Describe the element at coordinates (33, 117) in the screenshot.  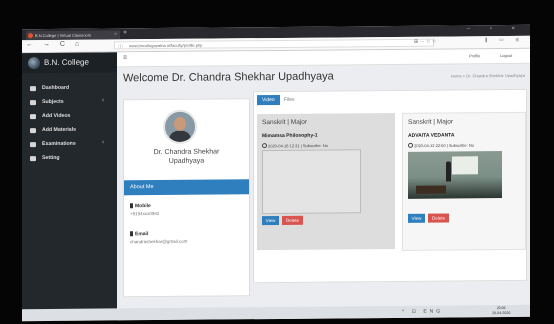
I see `video-icon` at that location.